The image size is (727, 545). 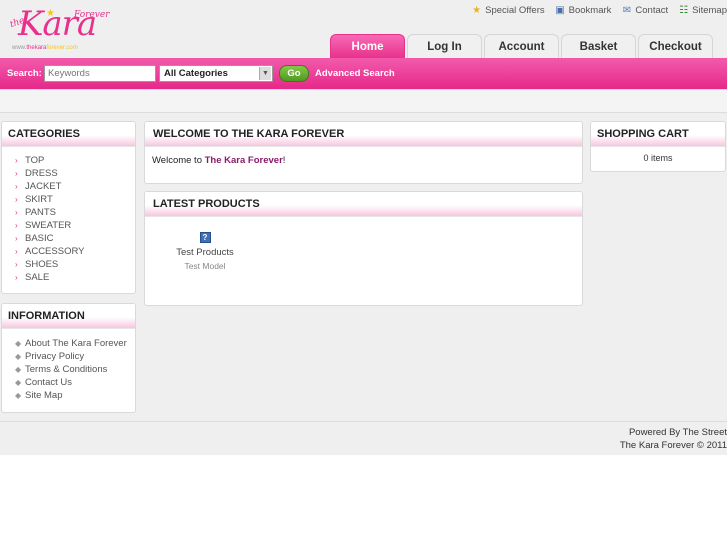 I want to click on category-label: SWEATER, so click(x=48, y=225).